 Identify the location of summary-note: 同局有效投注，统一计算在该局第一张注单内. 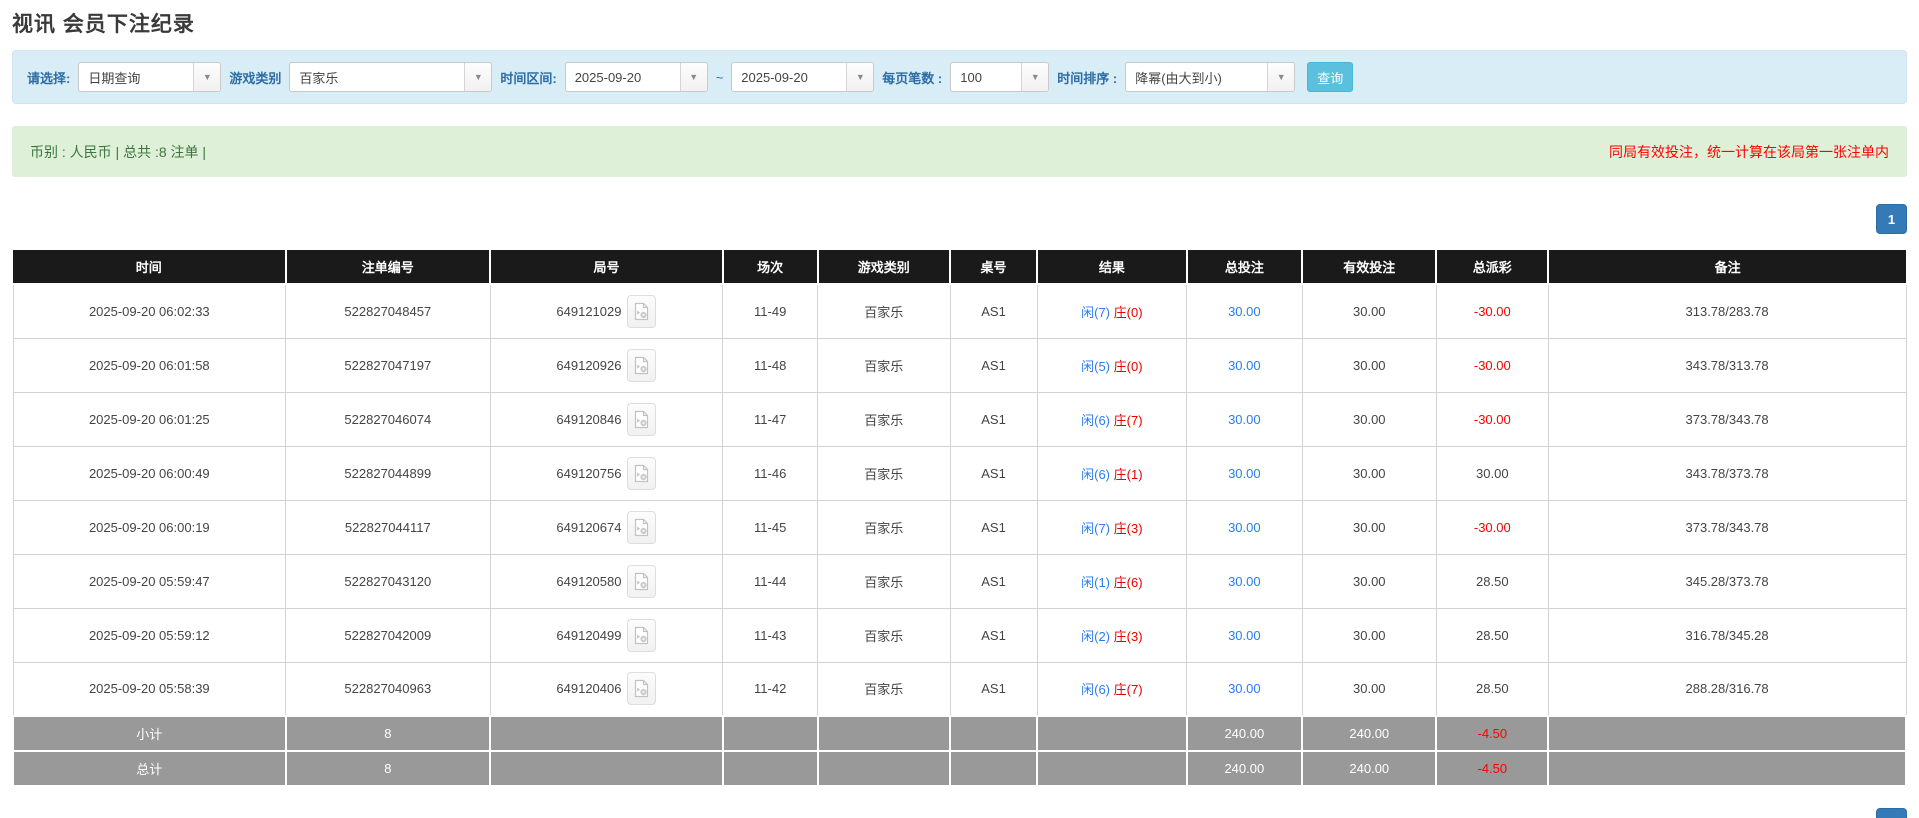
(1749, 151).